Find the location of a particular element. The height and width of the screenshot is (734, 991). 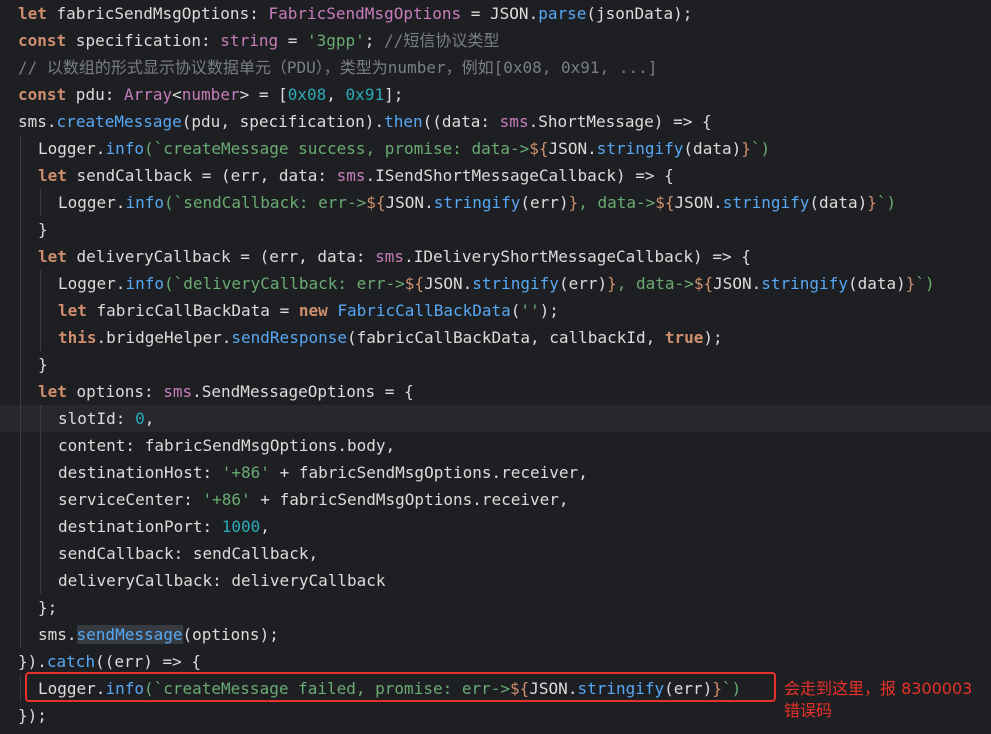

code-token: (fabricCallBackData, callbackId, is located at coordinates (505, 337).